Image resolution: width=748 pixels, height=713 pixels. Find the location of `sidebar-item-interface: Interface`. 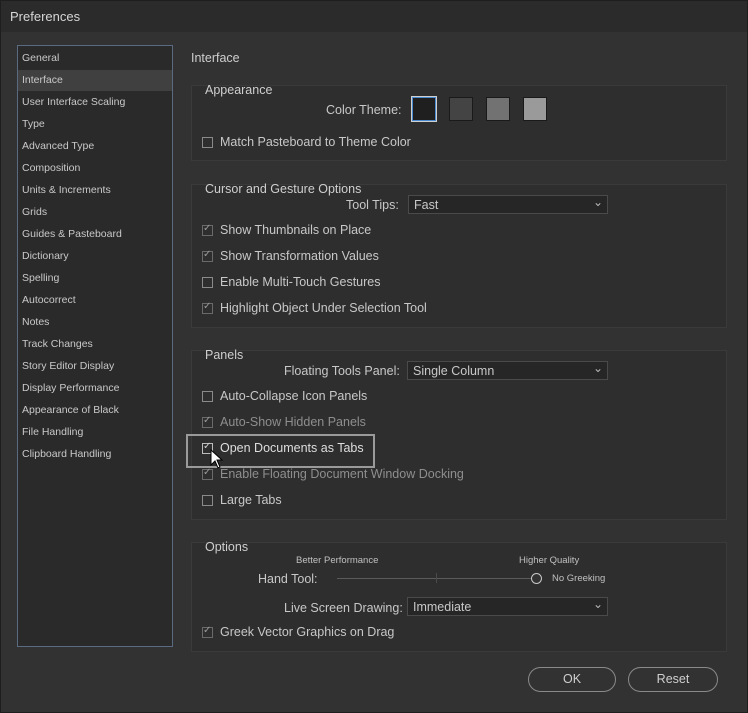

sidebar-item-interface: Interface is located at coordinates (95, 80).